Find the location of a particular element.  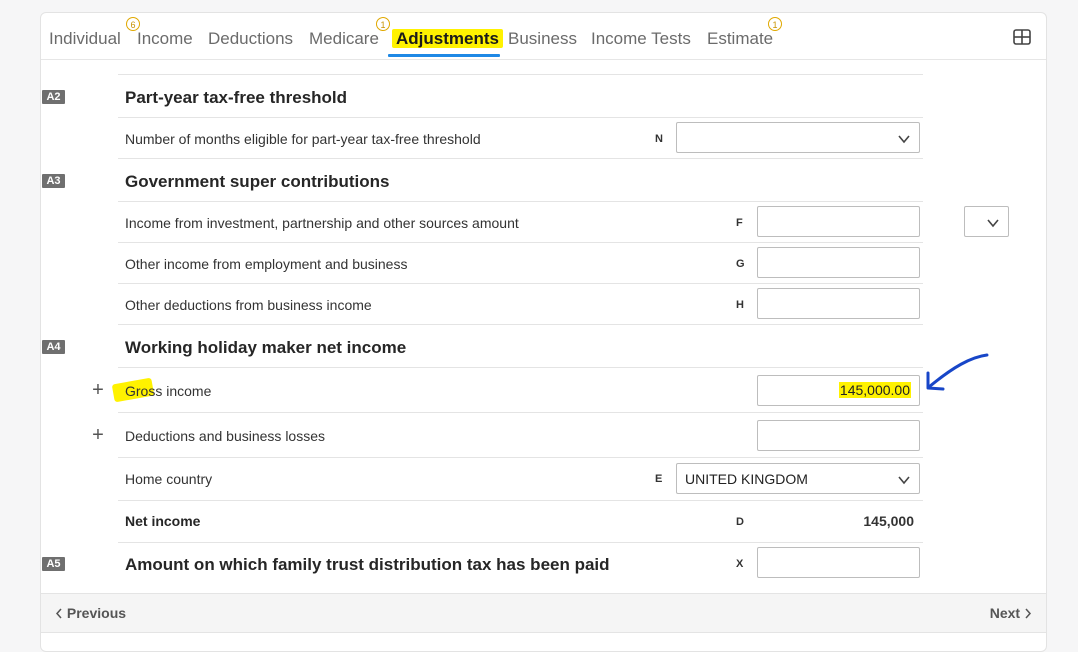

tab-label: Adjustments is located at coordinates (447, 38).